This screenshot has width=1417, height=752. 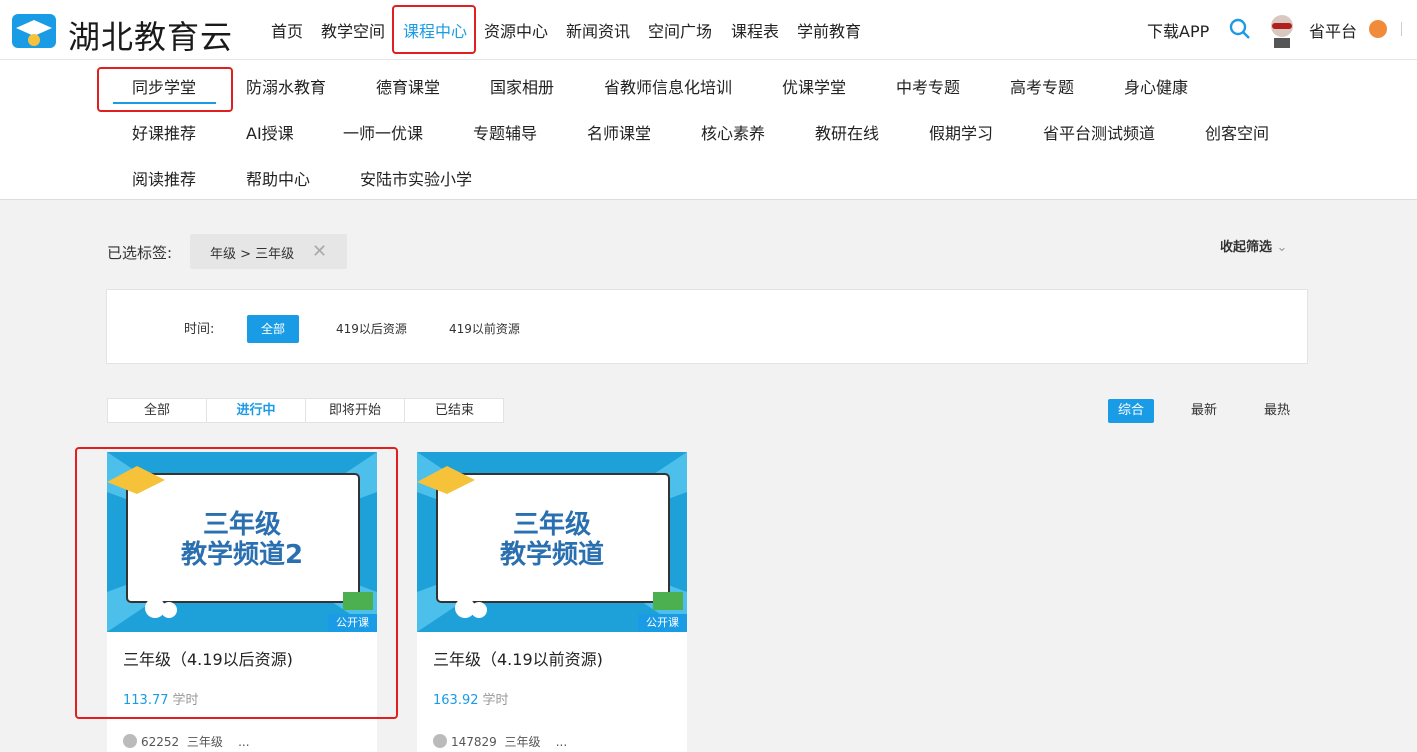 I want to click on view-count: 147829, so click(x=474, y=742).